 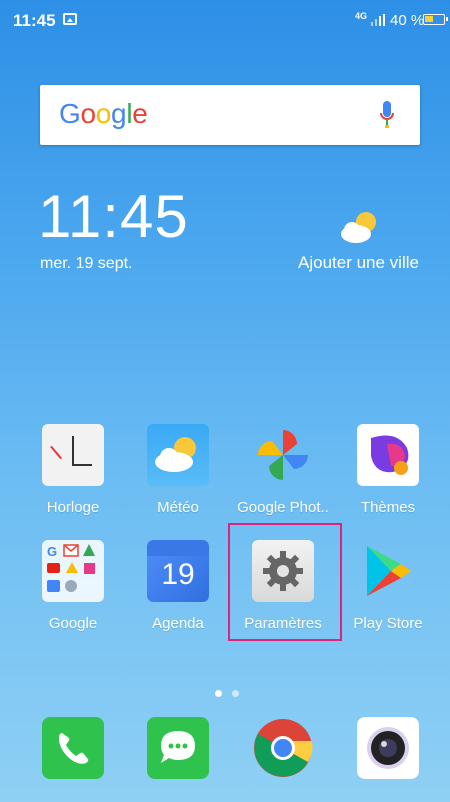 I want to click on camera-icon, so click(x=388, y=748).